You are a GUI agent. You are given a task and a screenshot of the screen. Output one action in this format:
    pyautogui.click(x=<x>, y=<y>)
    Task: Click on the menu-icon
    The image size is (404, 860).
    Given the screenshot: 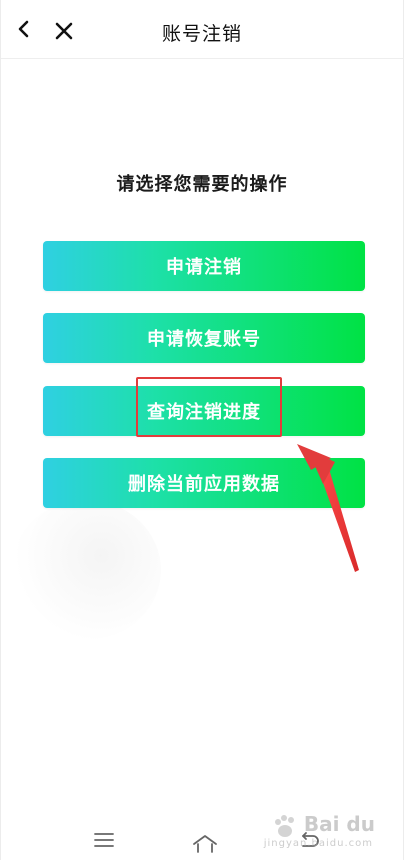 What is the action you would take?
    pyautogui.click(x=104, y=840)
    